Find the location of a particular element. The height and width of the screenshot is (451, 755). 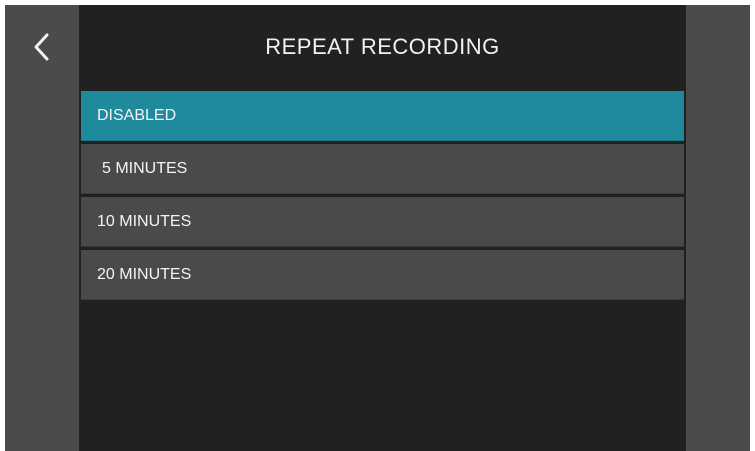

back-button is located at coordinates (42, 47).